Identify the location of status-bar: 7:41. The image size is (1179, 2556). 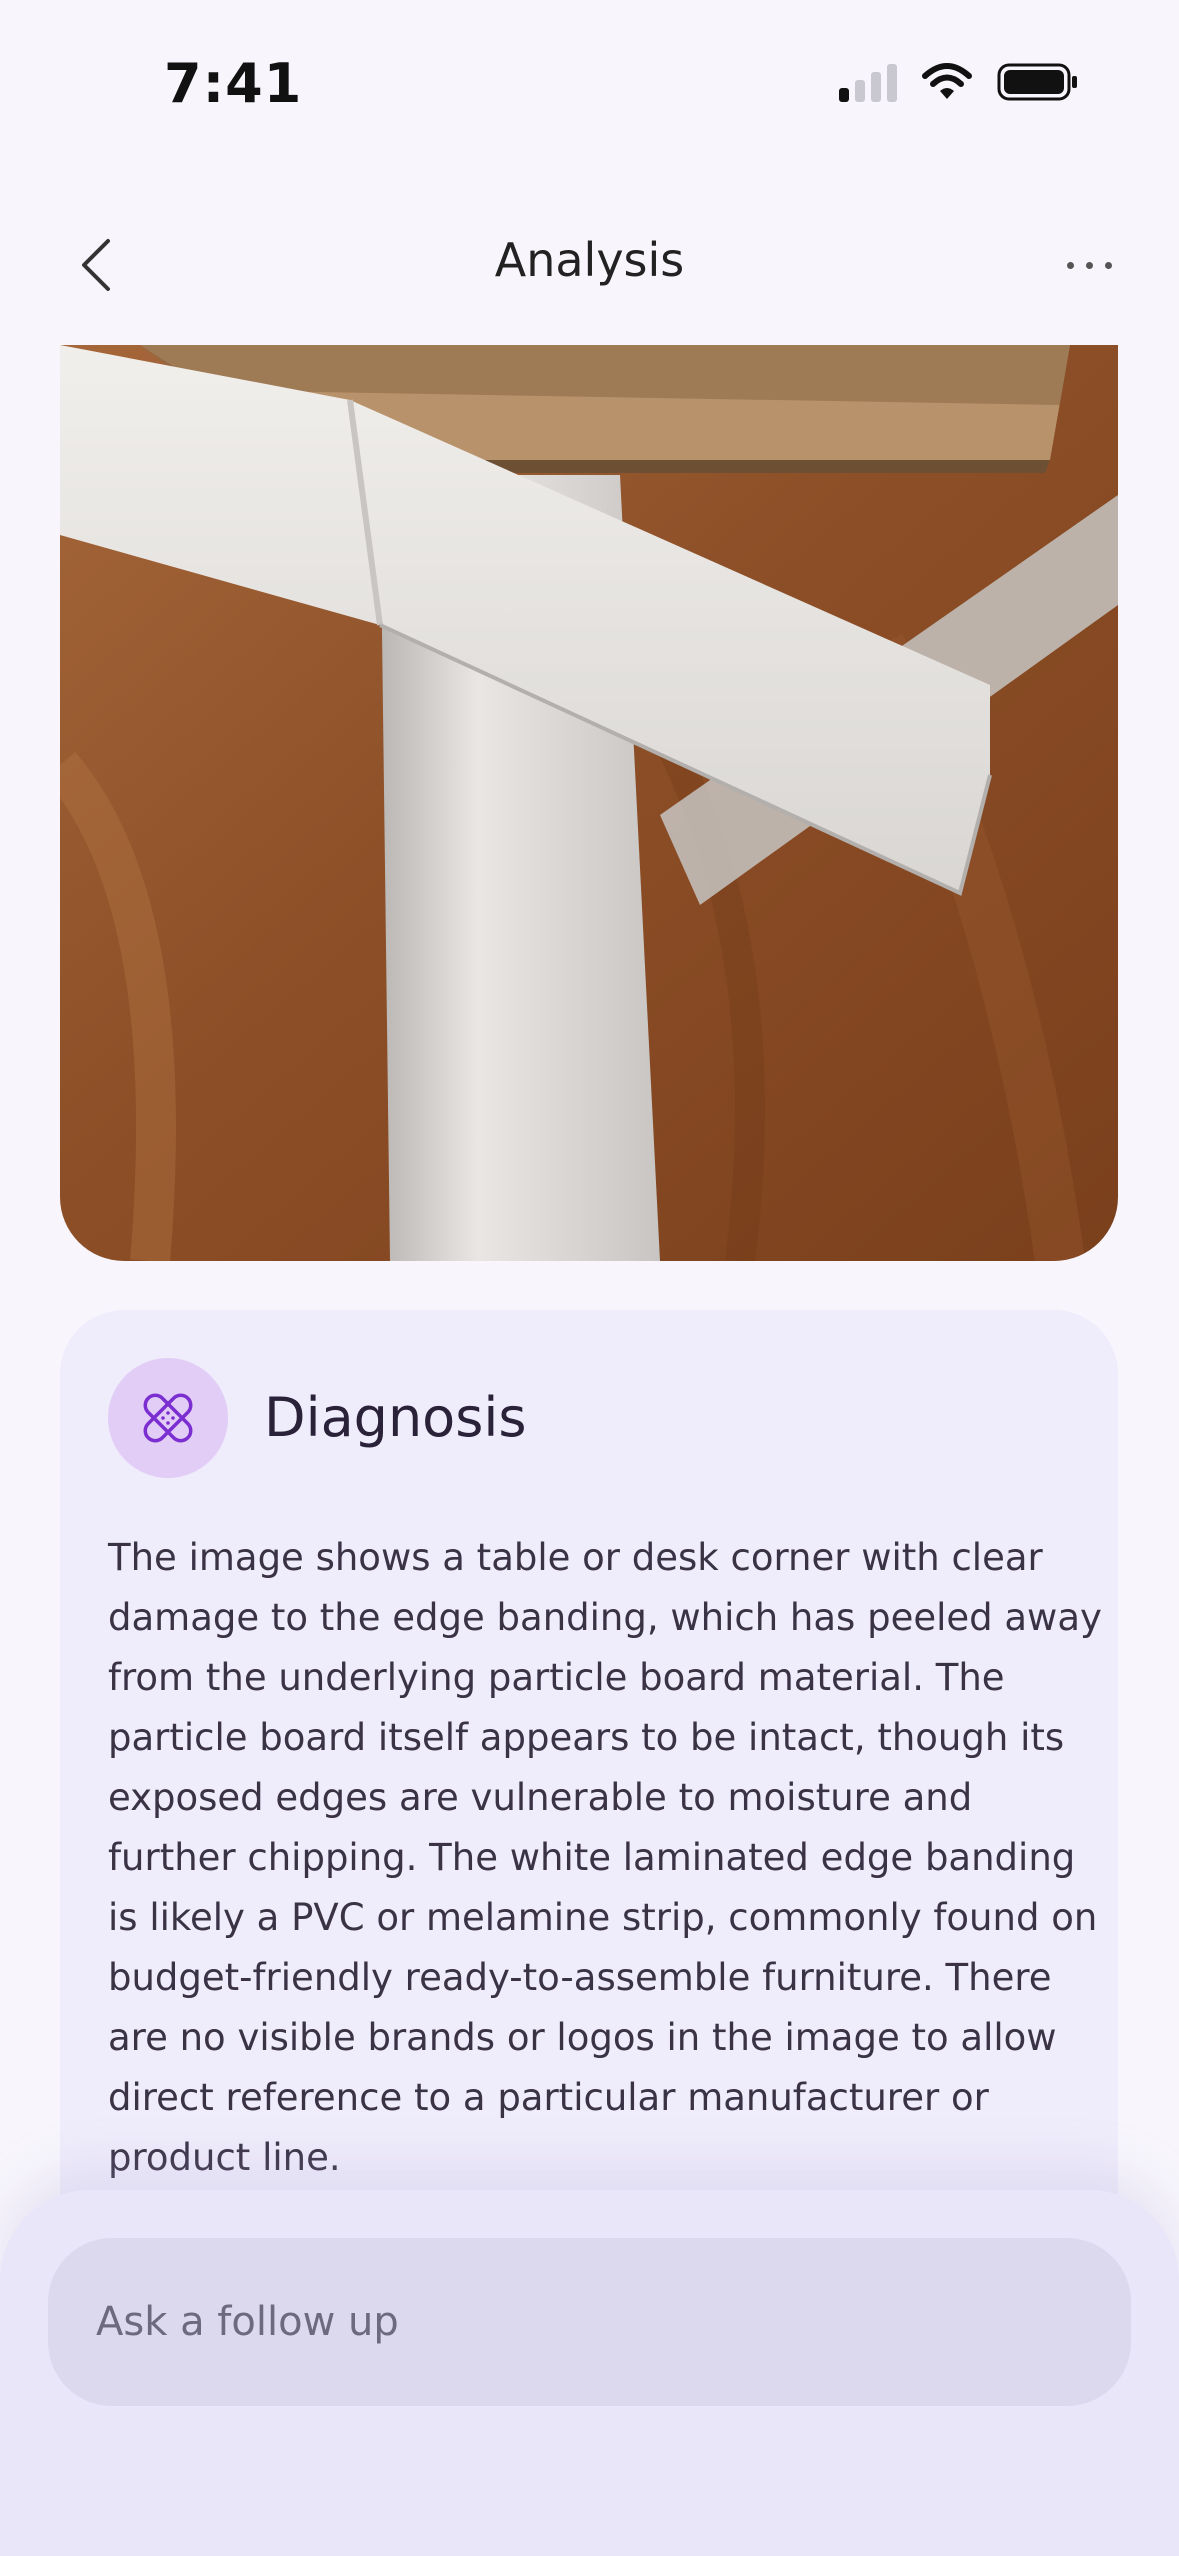
(589, 75).